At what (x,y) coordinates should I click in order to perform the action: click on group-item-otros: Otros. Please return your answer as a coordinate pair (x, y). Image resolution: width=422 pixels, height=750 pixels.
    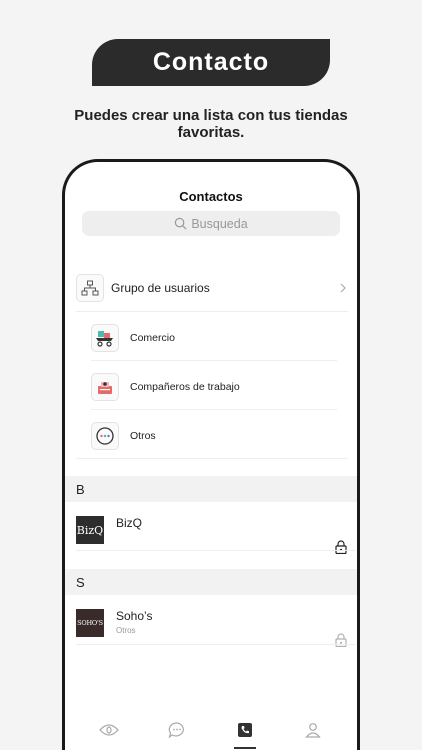
    Looking at the image, I should click on (214, 436).